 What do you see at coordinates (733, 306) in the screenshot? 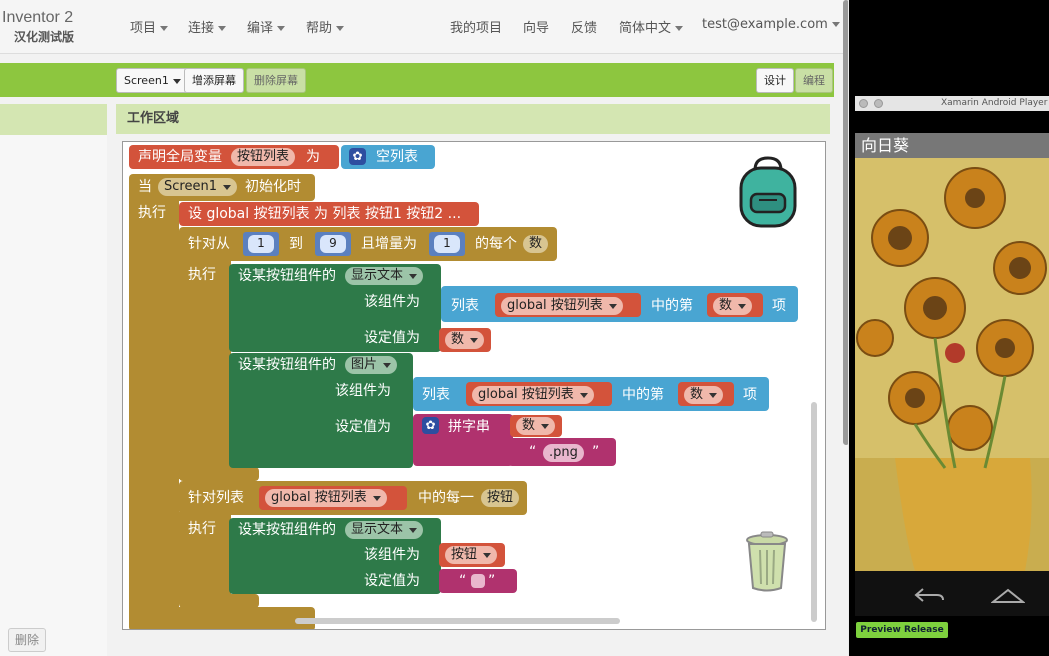
I see `index-var-select: 数` at bounding box center [733, 306].